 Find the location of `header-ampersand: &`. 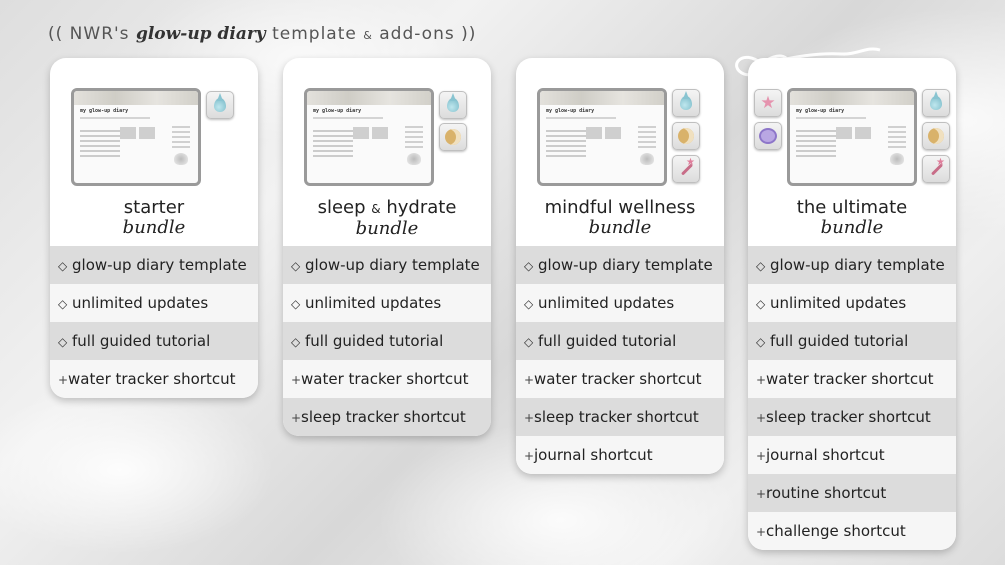

header-ampersand: & is located at coordinates (368, 35).